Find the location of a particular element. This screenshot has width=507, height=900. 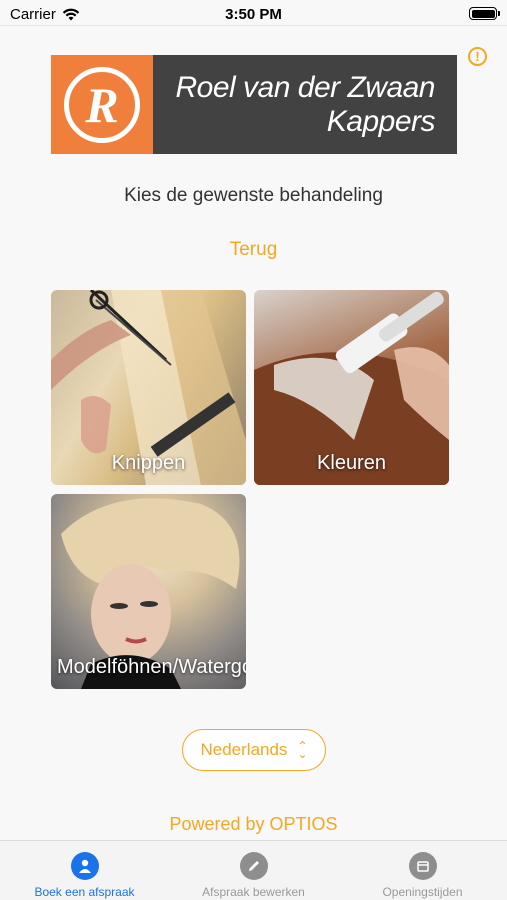

status-divider is located at coordinates (253, 25).